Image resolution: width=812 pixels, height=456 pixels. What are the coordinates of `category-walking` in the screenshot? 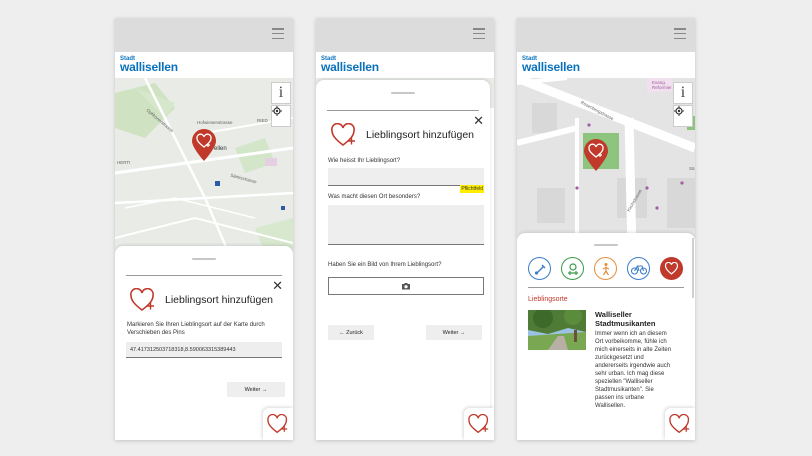 It's located at (605, 268).